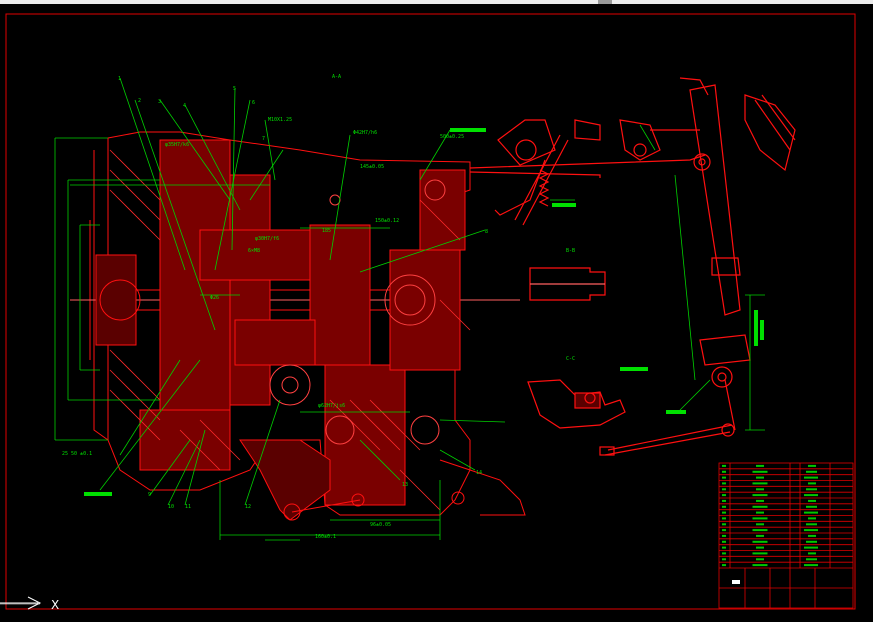  Describe the element at coordinates (234, 89) in the screenshot. I see `callout-5: 5` at that location.